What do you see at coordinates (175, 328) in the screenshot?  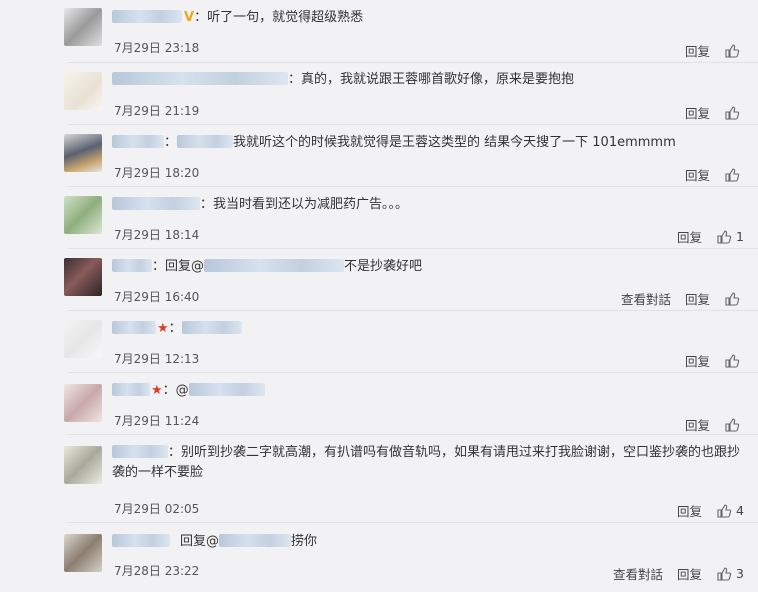 I see `comment-text: ：` at bounding box center [175, 328].